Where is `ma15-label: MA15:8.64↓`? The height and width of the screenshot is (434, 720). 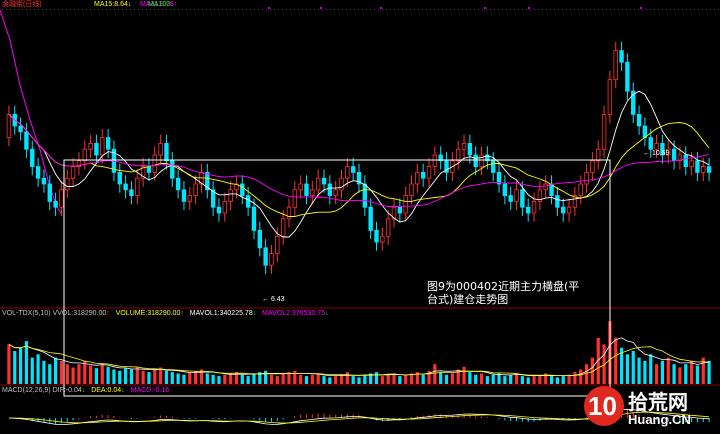
ma15-label: MA15:8.64↓ is located at coordinates (113, 4).